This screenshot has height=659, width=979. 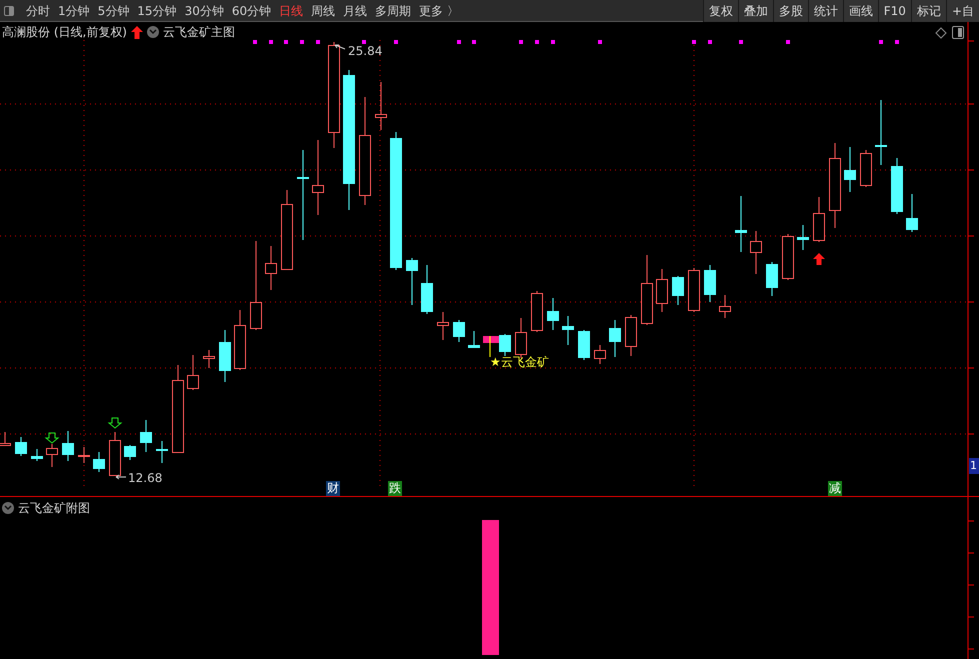 I want to click on signal-bar, so click(x=491, y=339).